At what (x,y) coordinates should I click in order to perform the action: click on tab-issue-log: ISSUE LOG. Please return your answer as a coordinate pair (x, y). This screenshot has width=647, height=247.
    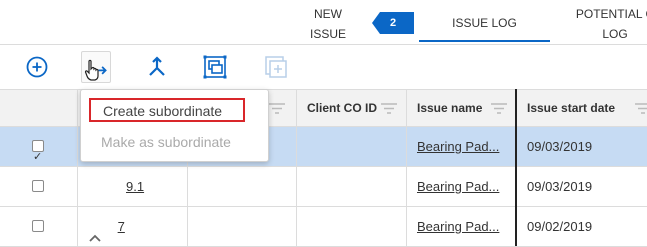
    Looking at the image, I should click on (484, 21).